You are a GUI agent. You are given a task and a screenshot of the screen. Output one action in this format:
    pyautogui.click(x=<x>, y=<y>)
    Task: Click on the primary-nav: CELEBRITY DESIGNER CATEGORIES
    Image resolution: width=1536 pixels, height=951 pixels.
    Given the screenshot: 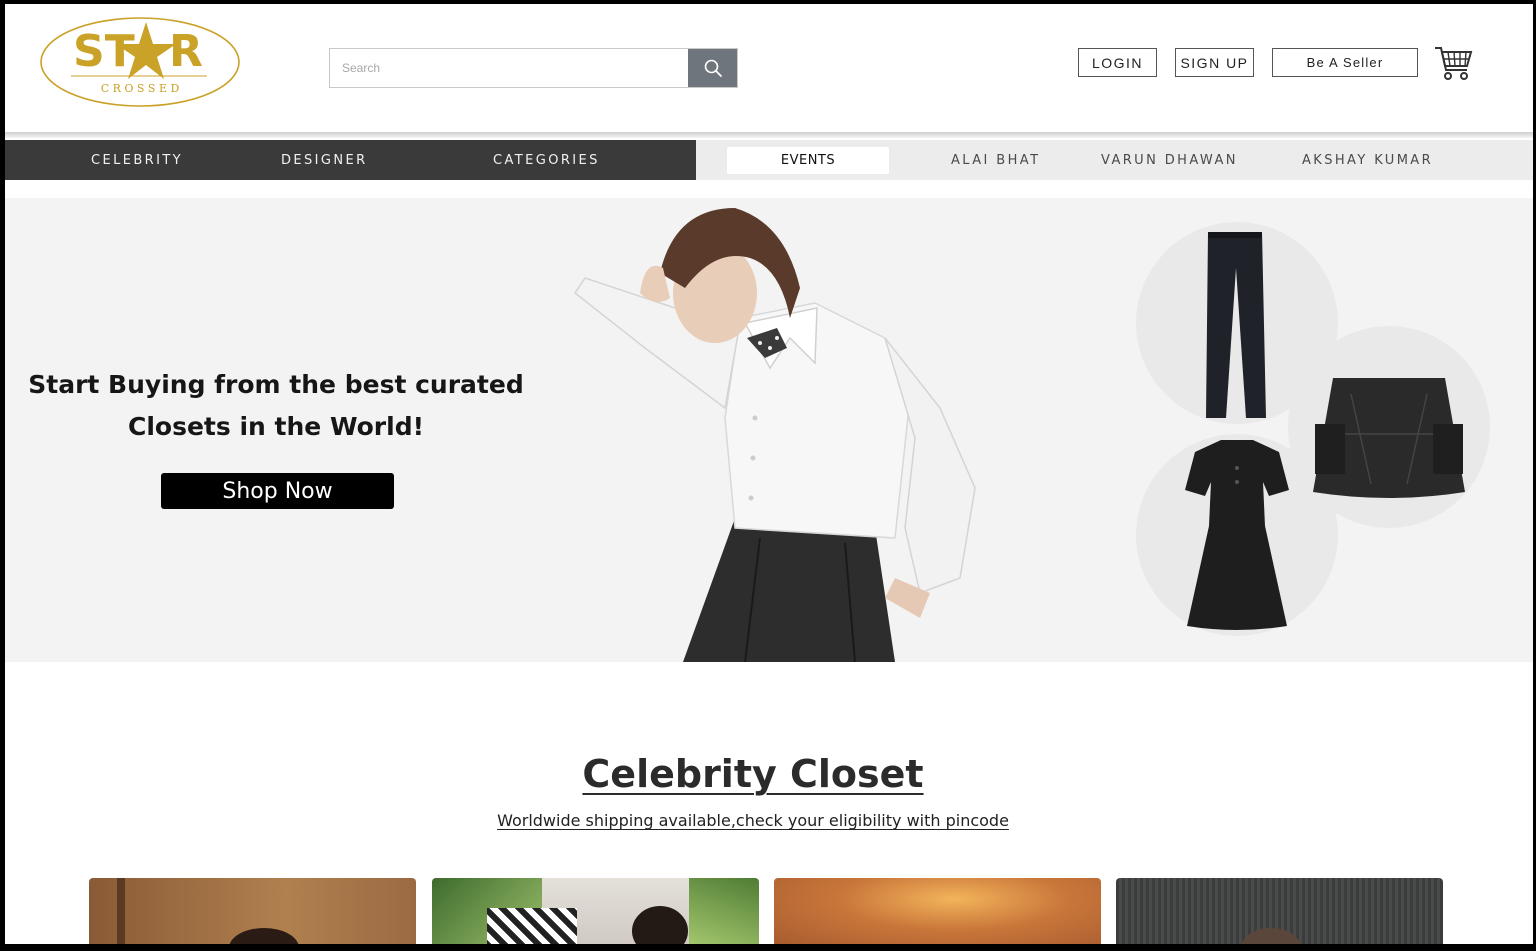 What is the action you would take?
    pyautogui.click(x=350, y=160)
    